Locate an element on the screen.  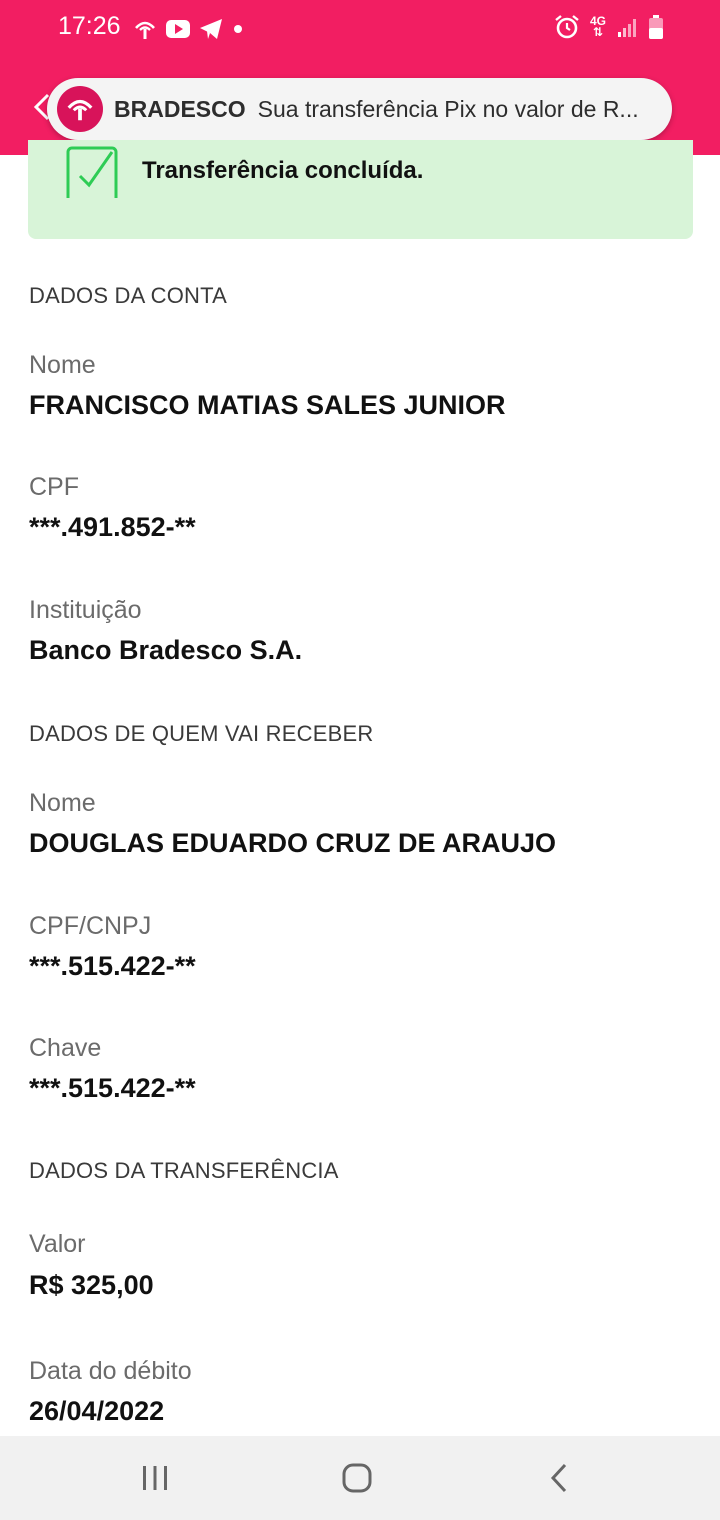
battery-icon is located at coordinates (656, 27).